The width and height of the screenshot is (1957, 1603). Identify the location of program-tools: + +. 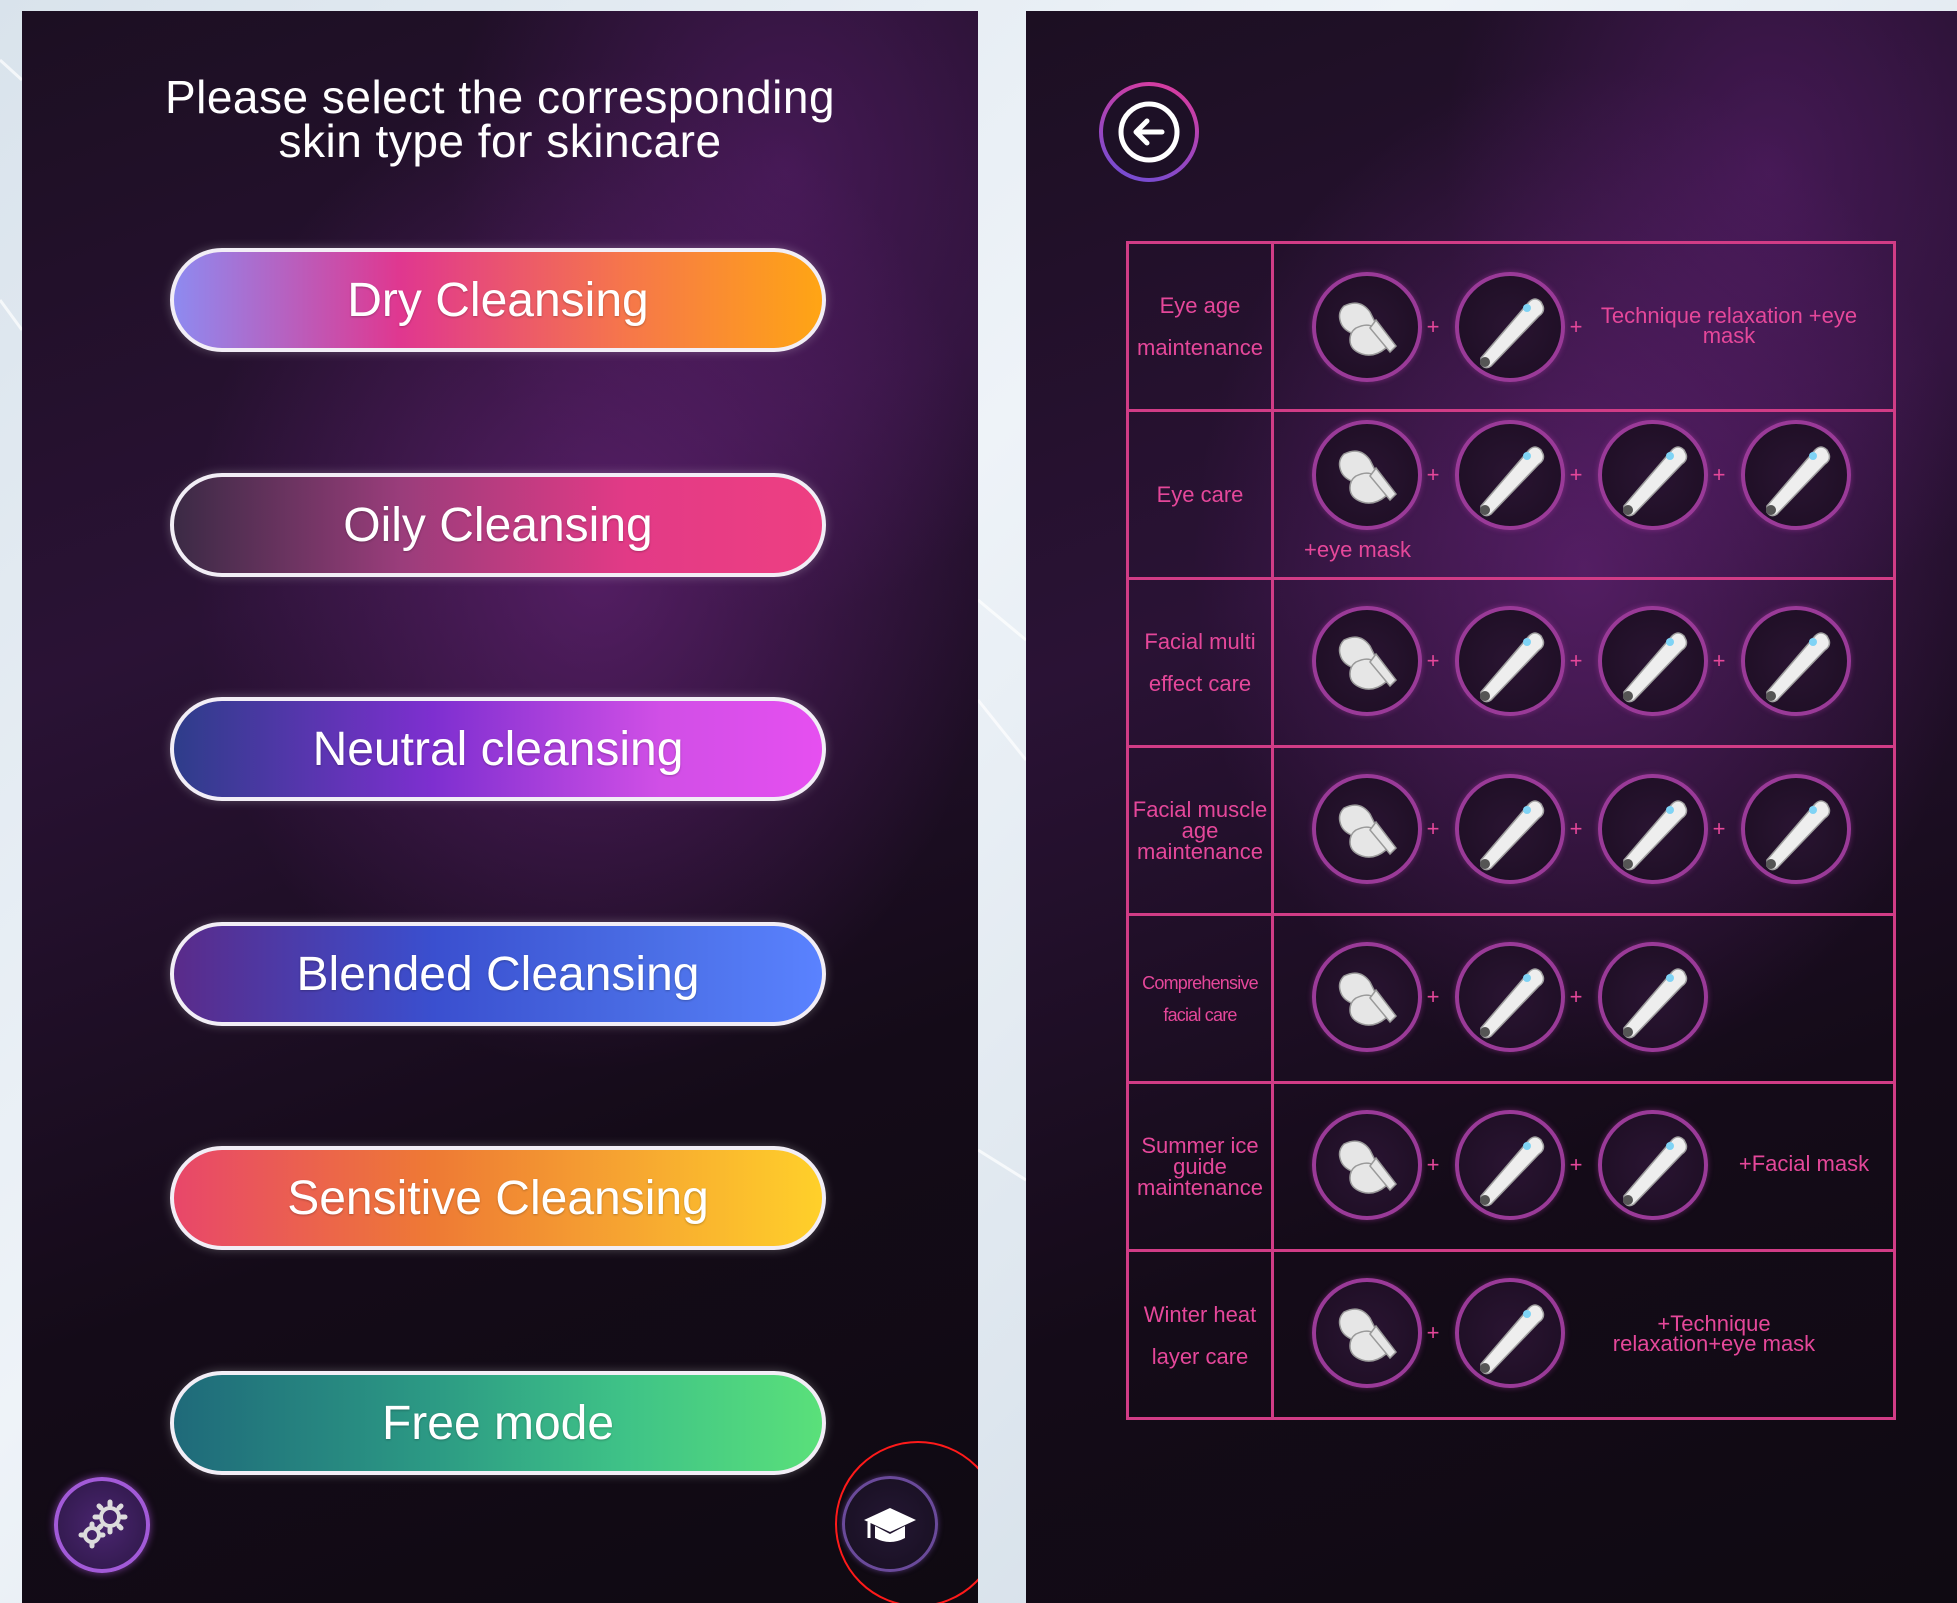
(1583, 998).